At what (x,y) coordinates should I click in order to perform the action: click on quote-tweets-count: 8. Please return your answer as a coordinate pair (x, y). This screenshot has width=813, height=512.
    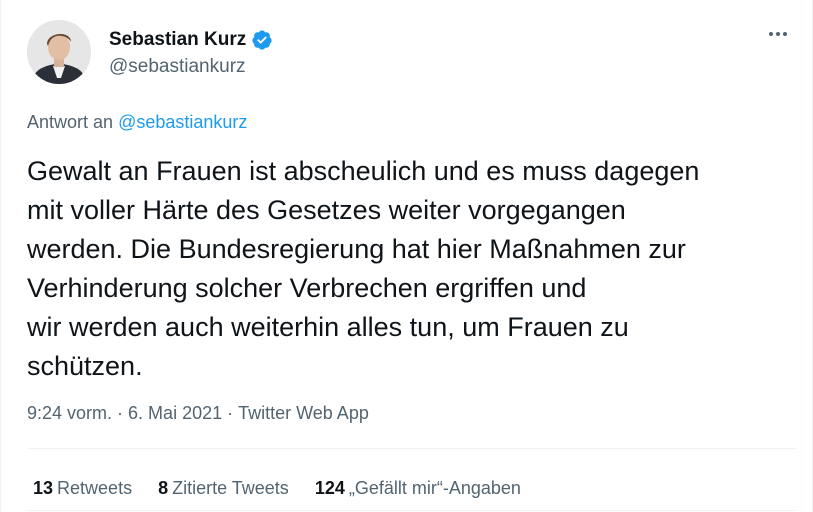
    Looking at the image, I should click on (163, 488).